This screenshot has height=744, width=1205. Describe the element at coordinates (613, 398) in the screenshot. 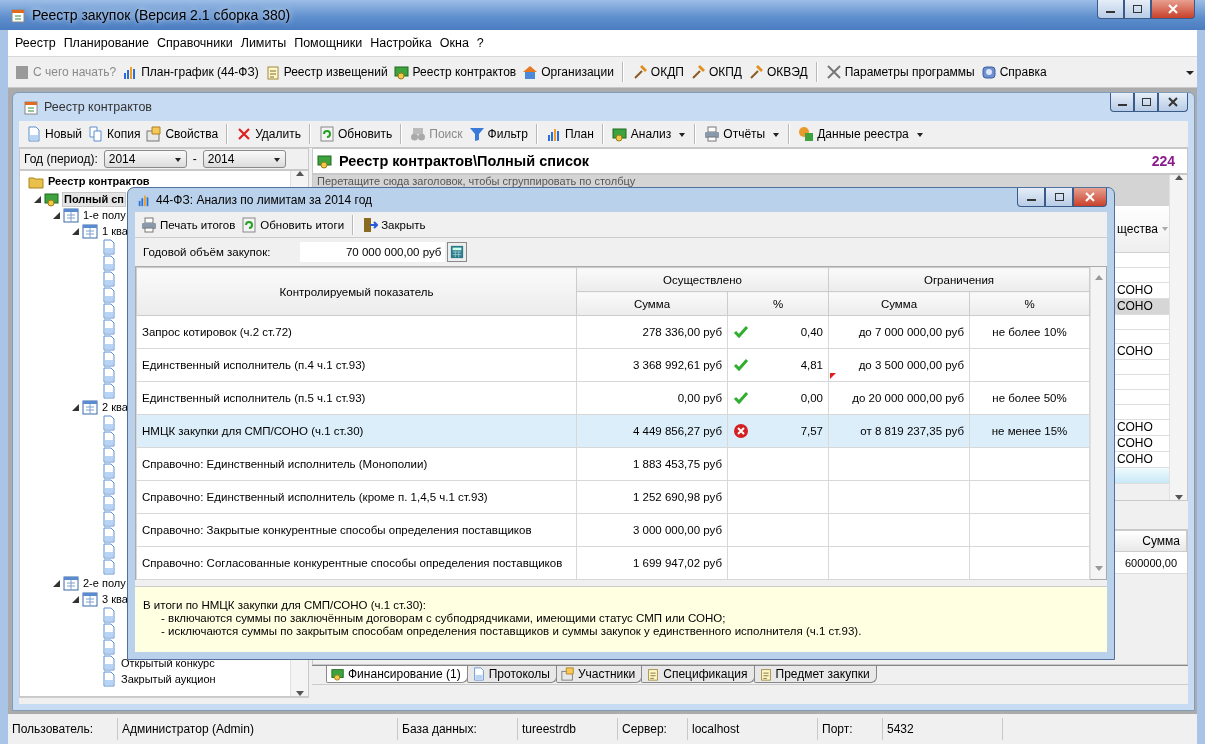

I see `table-row: Единственный исполнитель (п.5 ч.1 ст.93) 0,00 руб 0,00 до 20 000 000,00 руб не более 50%` at that location.